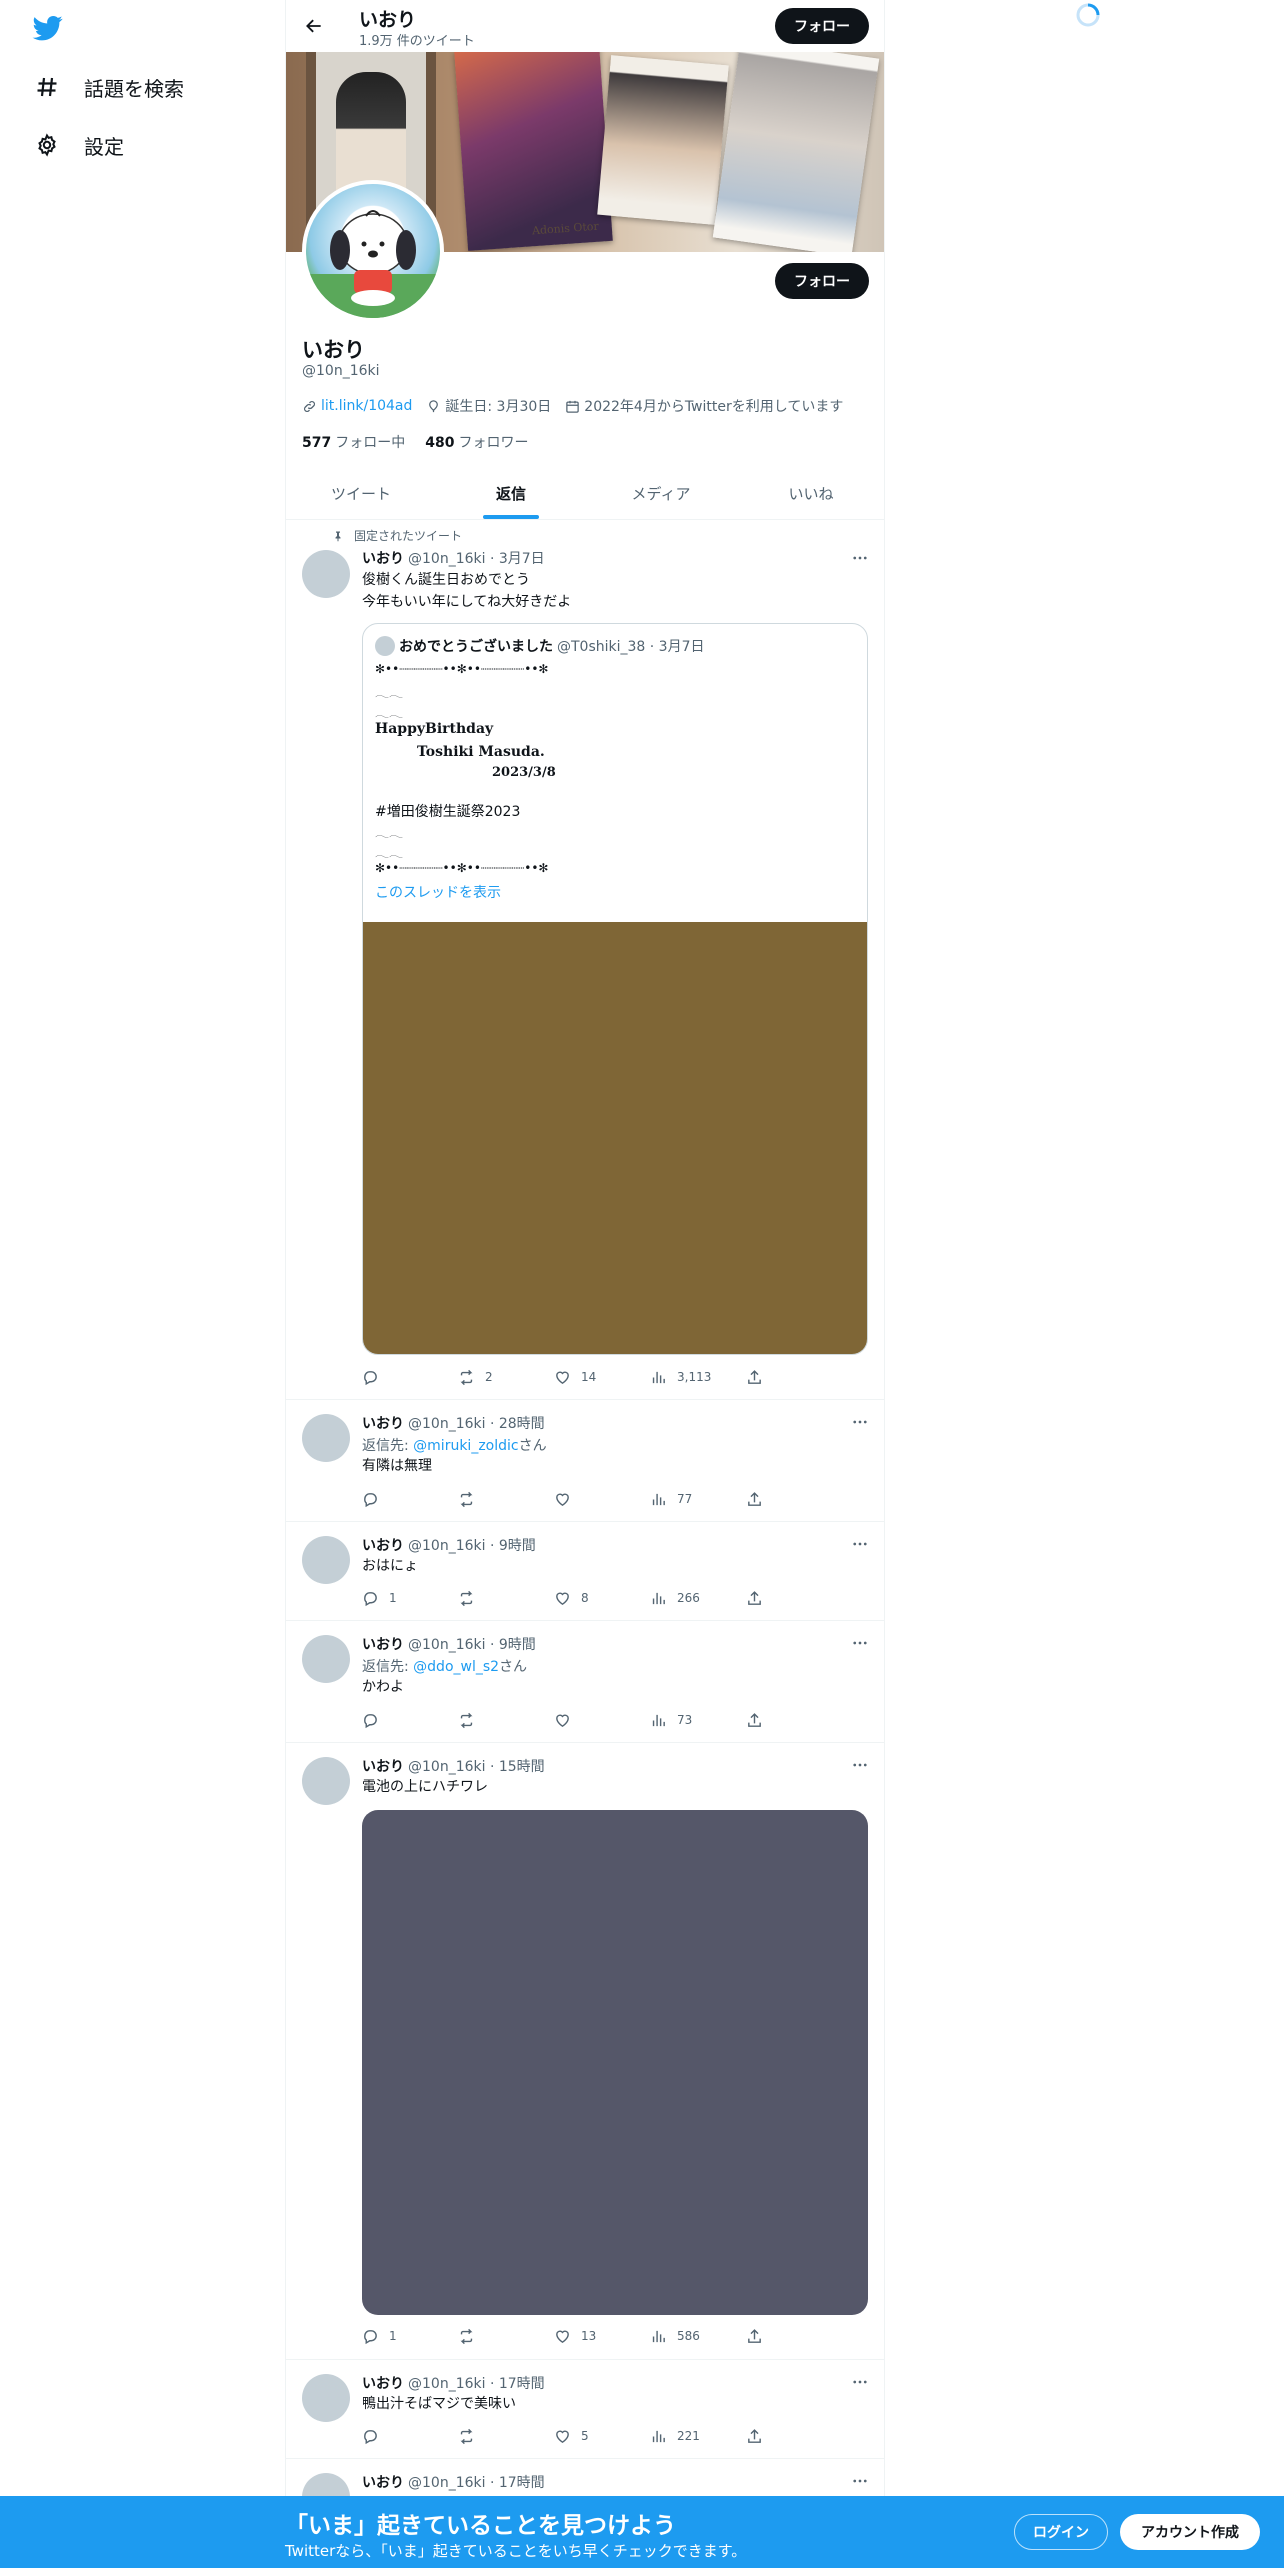 The height and width of the screenshot is (2568, 1284). I want to click on tweet-media-image, so click(615, 2062).